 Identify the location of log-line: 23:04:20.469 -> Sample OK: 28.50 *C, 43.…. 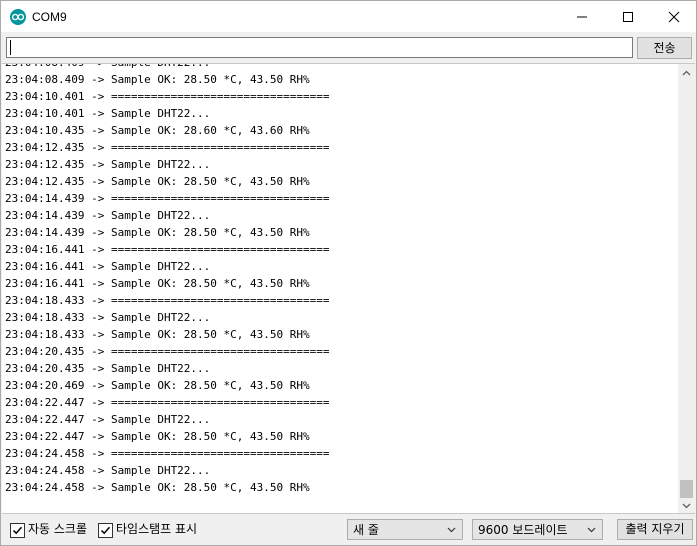
(157, 385).